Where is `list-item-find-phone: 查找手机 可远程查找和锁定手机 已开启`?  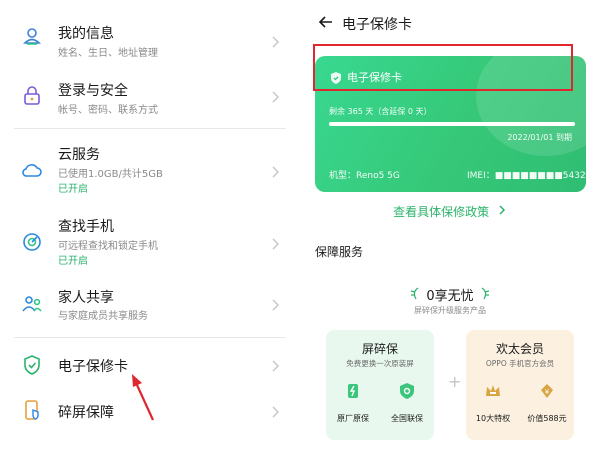 list-item-find-phone: 查找手机 可远程查找和锁定手机 已开启 is located at coordinates (150, 240).